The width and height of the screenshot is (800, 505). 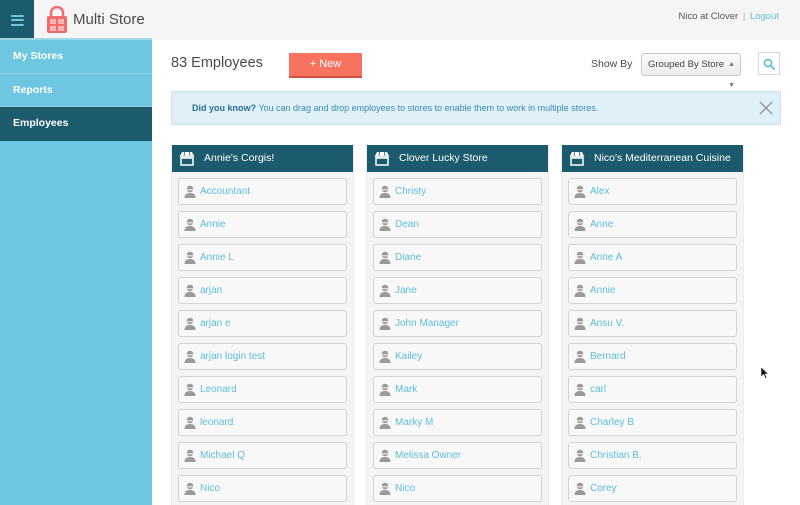 I want to click on menu-button, so click(x=17, y=20).